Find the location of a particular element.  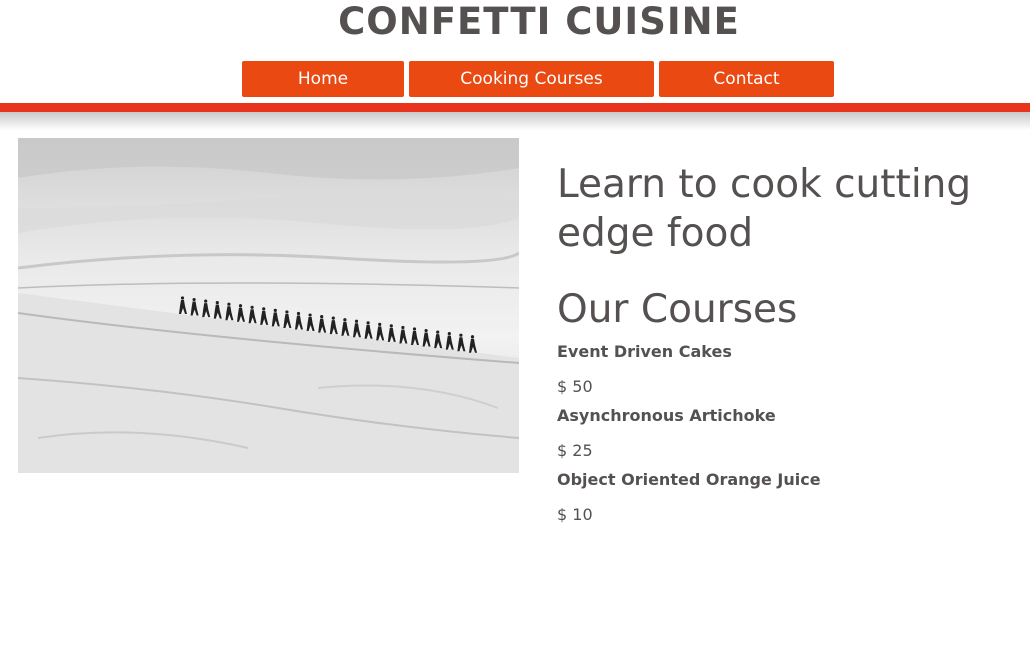

course-name: Event Driven Cakes is located at coordinates (644, 351).